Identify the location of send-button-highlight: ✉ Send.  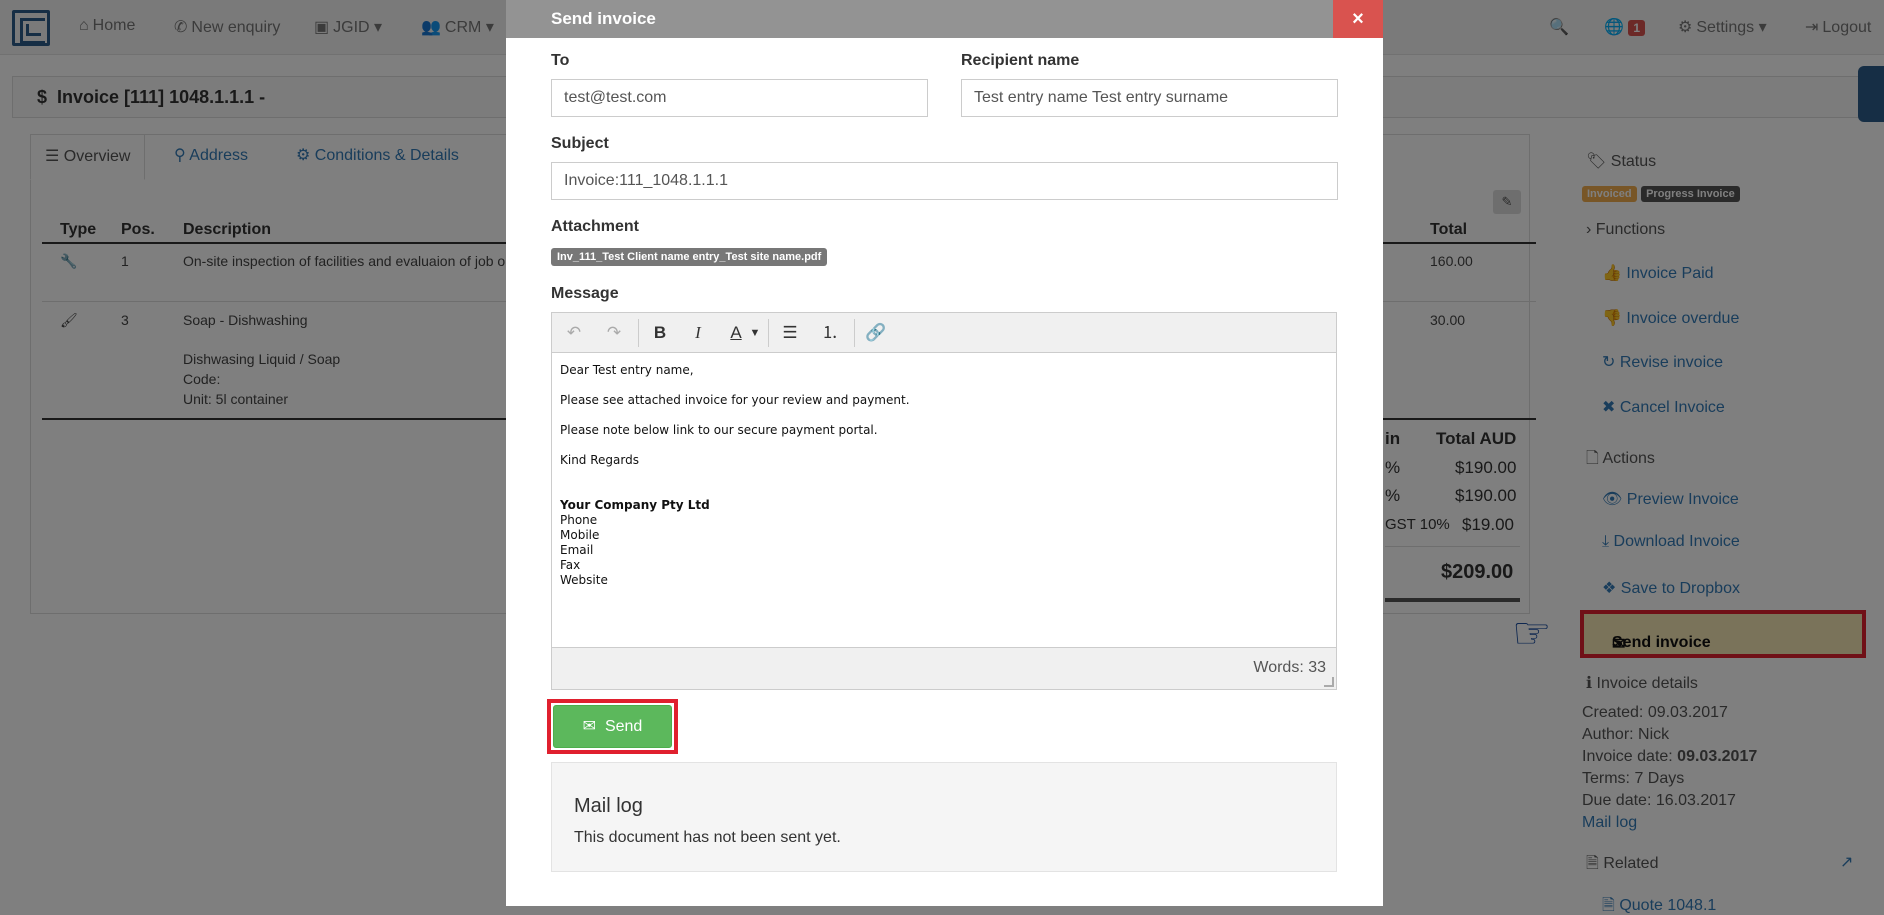
(612, 726).